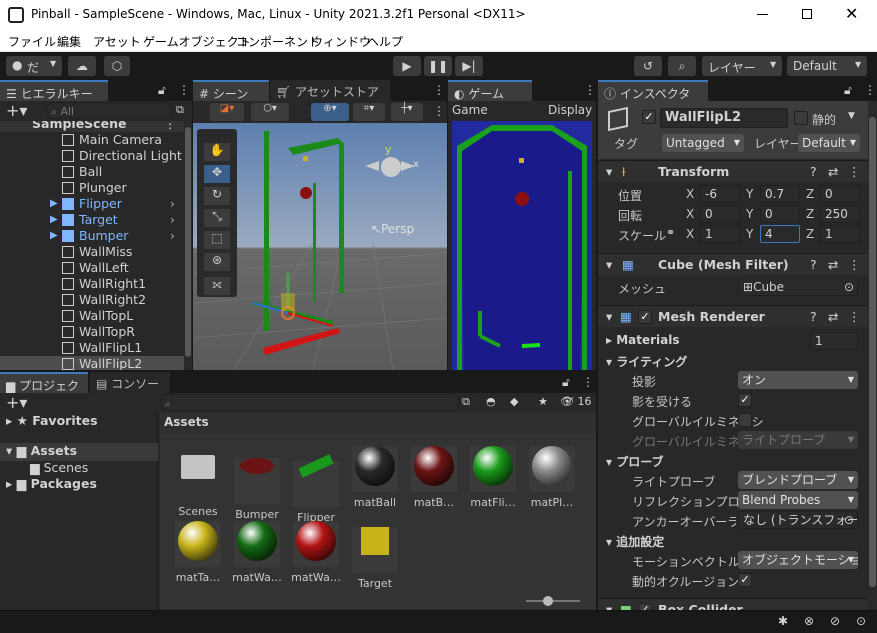  Describe the element at coordinates (827, 66) in the screenshot. I see `layout-dropdown: Default ▼` at that location.